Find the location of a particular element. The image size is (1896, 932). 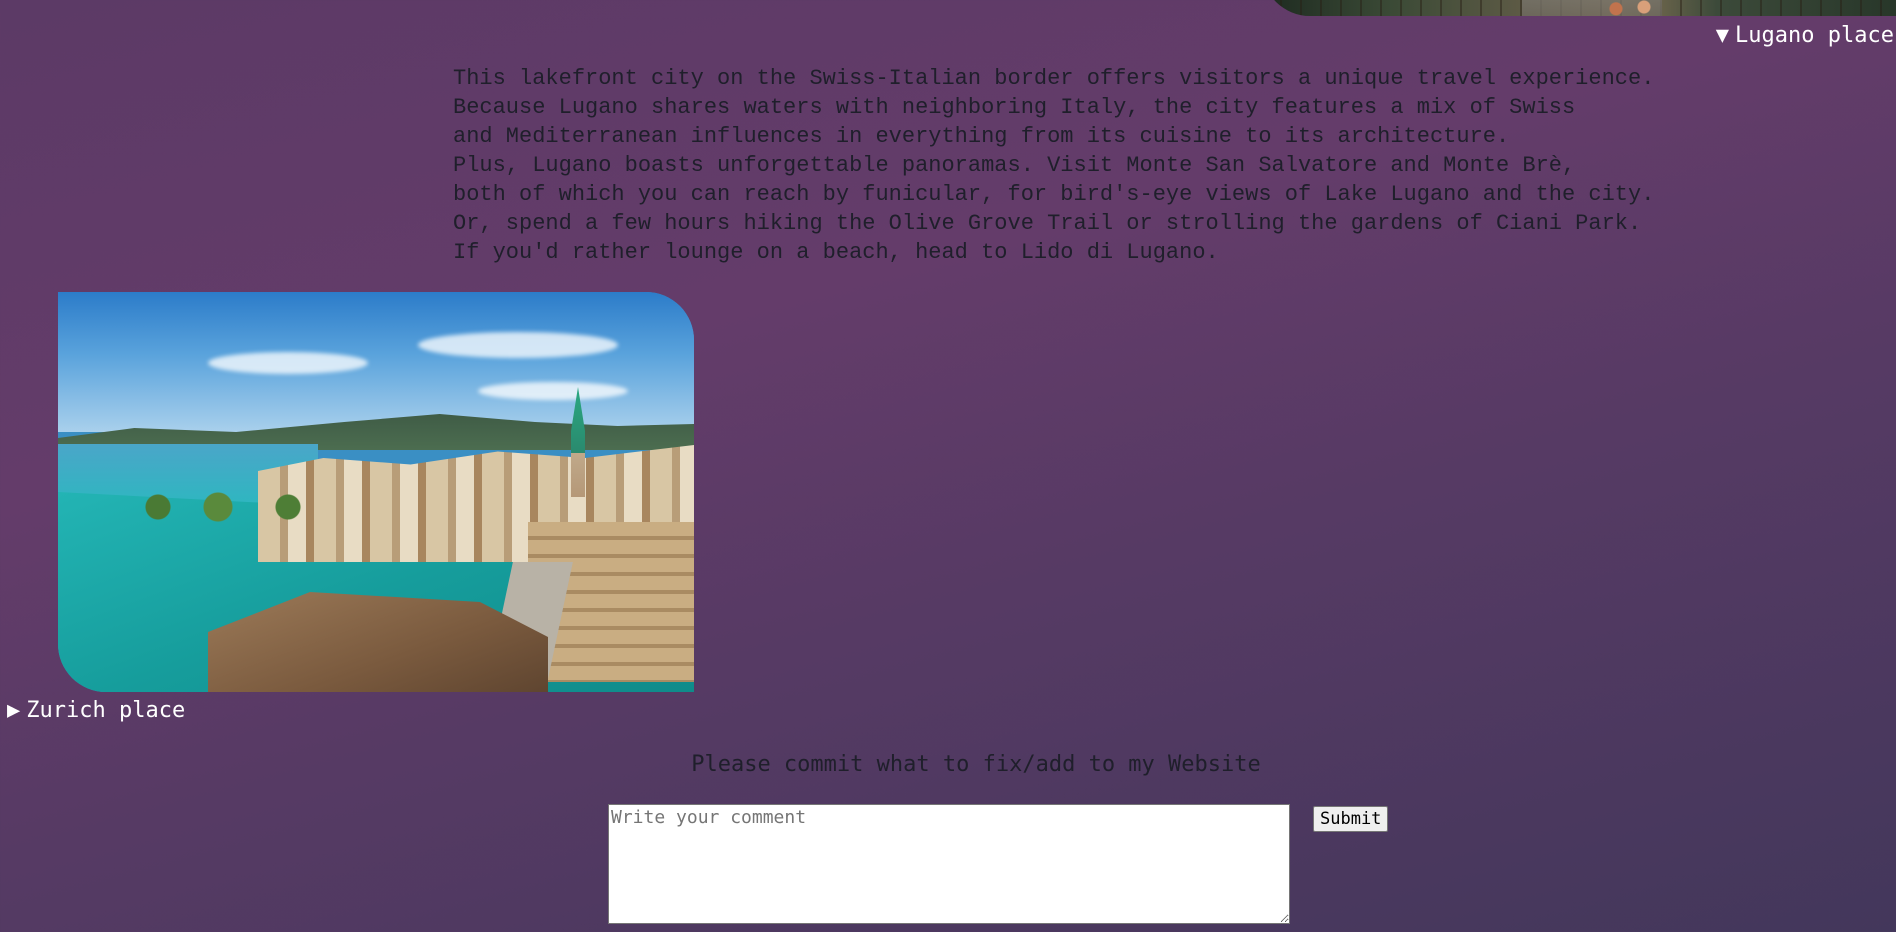

zurich-photo-sky is located at coordinates (376, 362).